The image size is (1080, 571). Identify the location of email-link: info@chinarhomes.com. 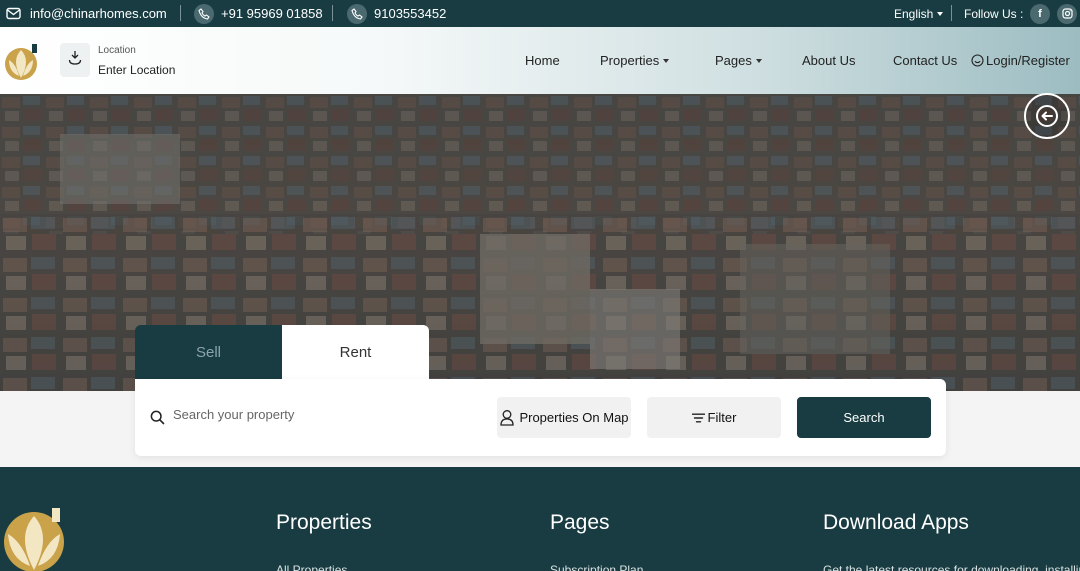
(86, 13).